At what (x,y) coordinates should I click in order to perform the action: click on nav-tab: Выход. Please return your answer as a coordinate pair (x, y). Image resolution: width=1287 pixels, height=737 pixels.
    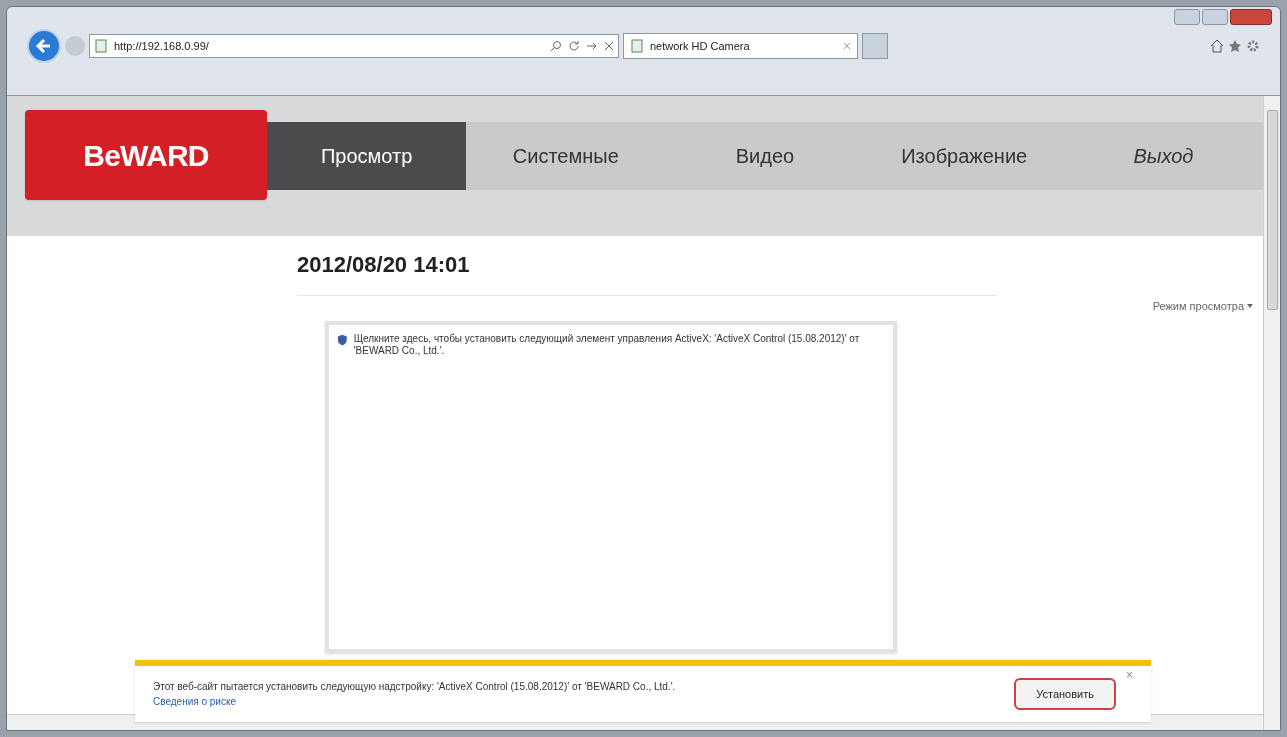
    Looking at the image, I should click on (1163, 156).